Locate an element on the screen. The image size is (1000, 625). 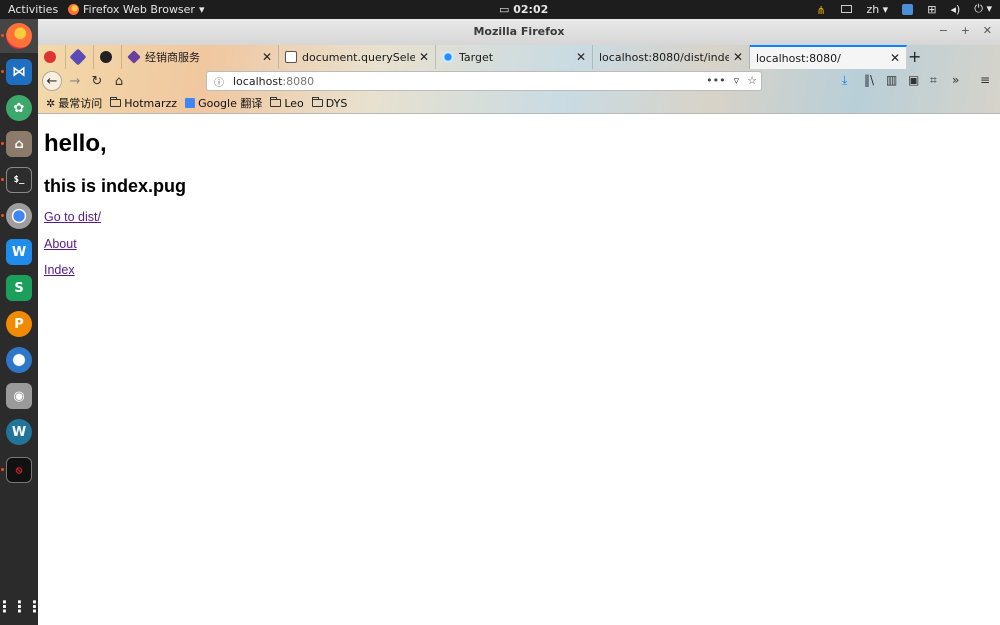
wps-writer-dock-icon: W is located at coordinates (19, 252).